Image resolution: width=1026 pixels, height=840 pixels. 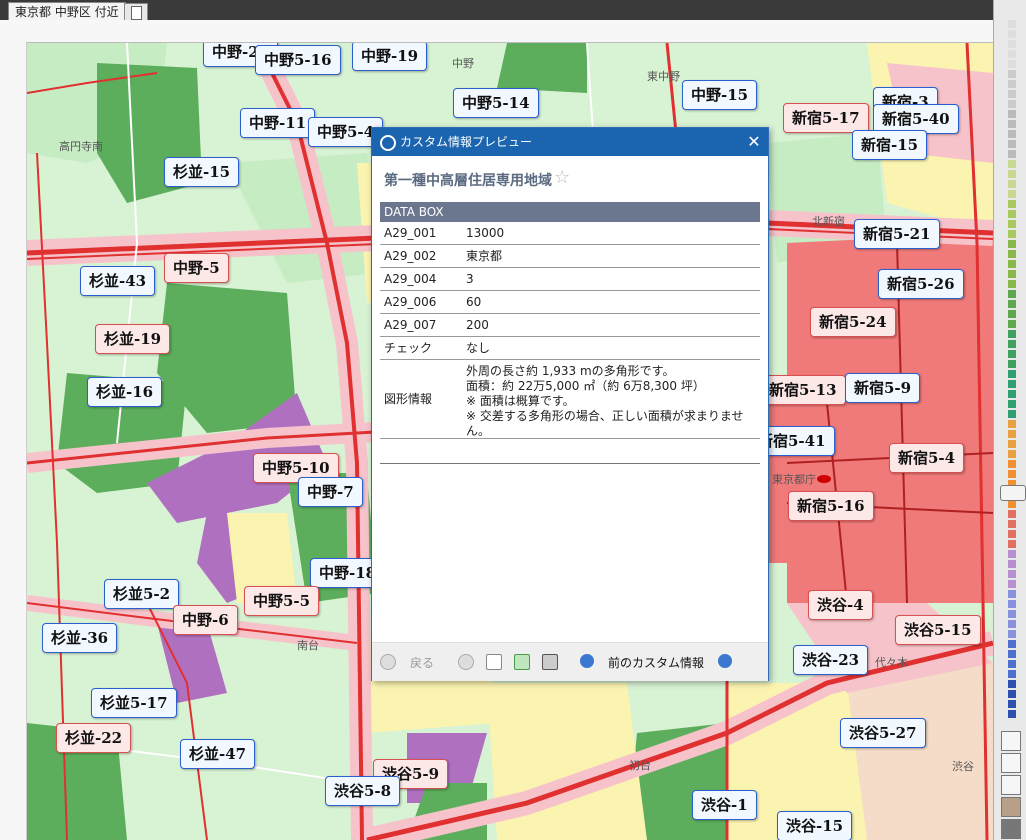 I want to click on map-label: 新宿5-24, so click(x=853, y=322).